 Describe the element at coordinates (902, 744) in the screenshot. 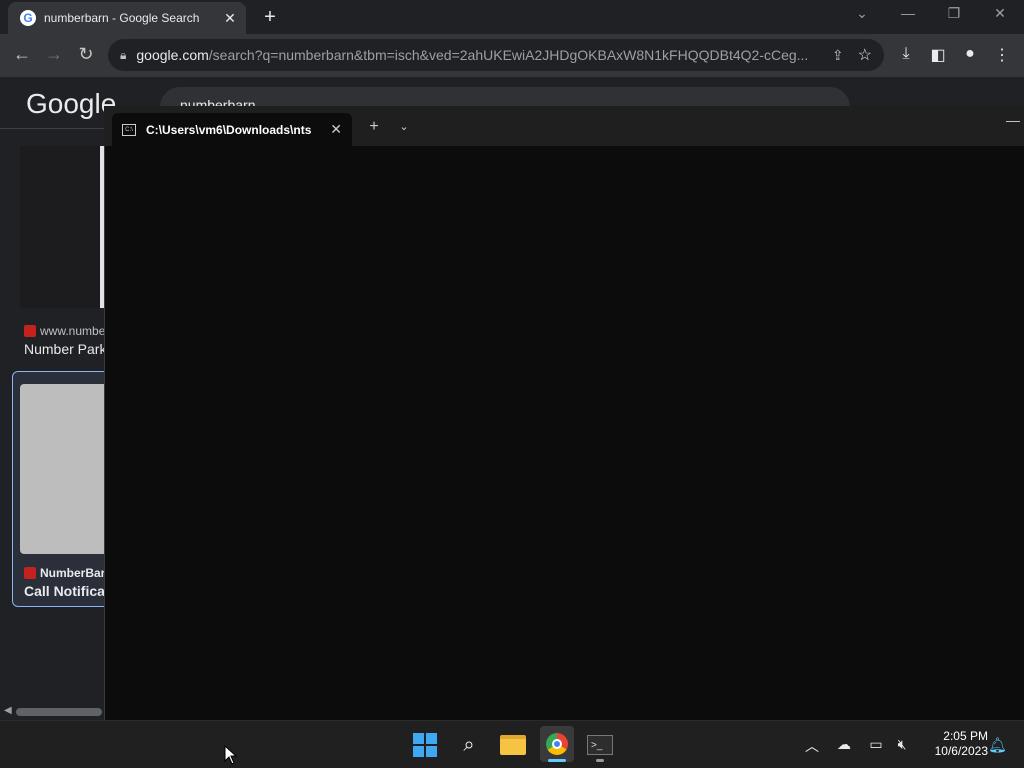

I see `volume-muted-icon: 🔇︎` at that location.